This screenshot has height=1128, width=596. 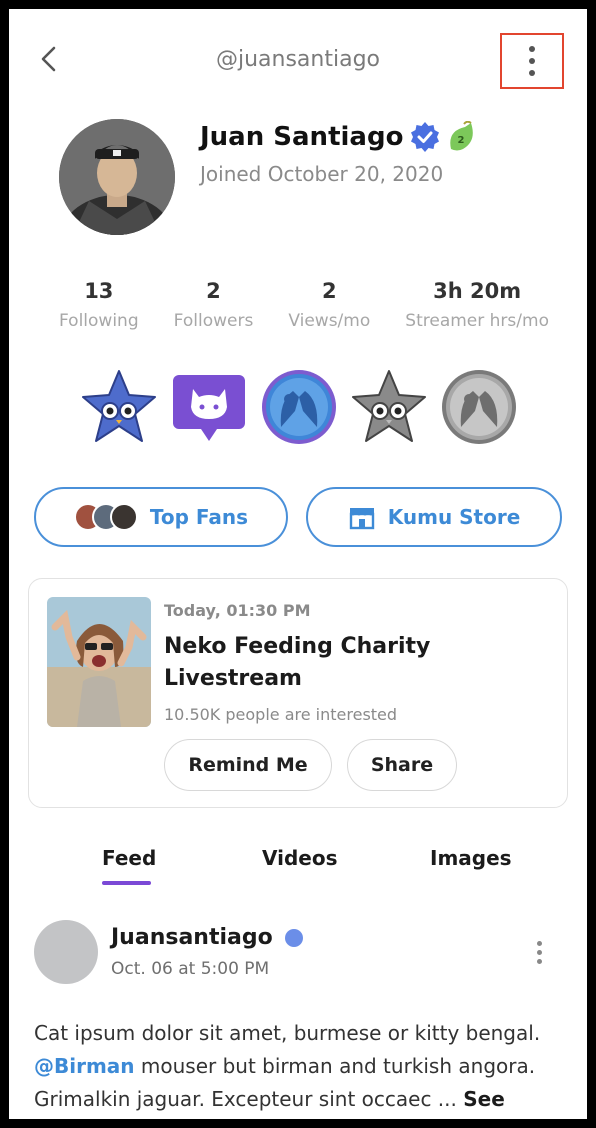 What do you see at coordinates (461, 140) in the screenshot?
I see `level-number: 2` at bounding box center [461, 140].